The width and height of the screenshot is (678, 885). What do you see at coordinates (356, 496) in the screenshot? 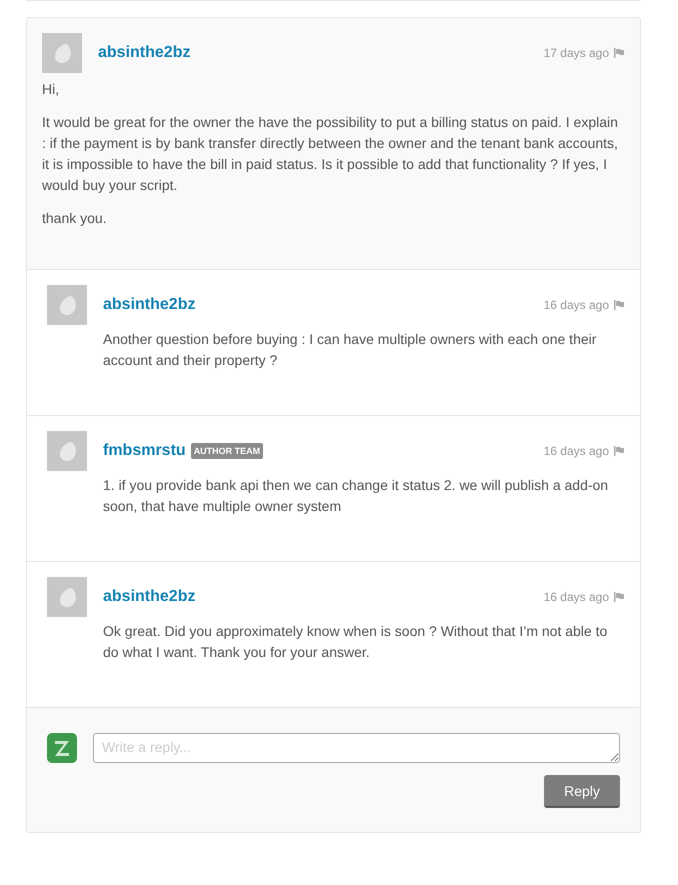
I see `reply-text: 1. if you provide bank api then we can change it status 2. we will publish a add-on soon, that have multiple owner system` at bounding box center [356, 496].